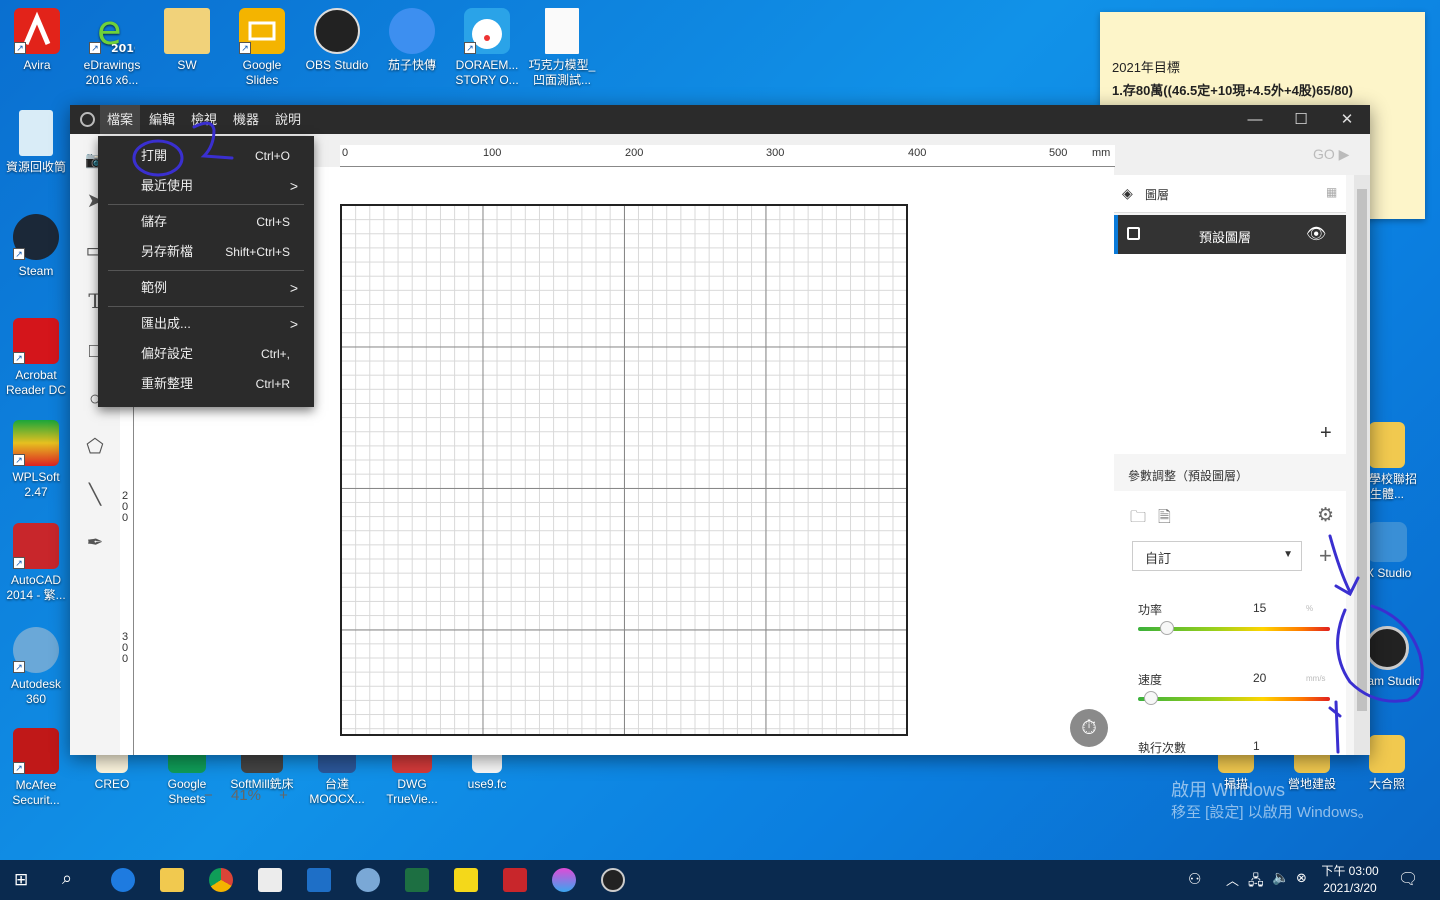 The image size is (1440, 900). I want to click on timer-icon: ⏱, so click(1089, 728).